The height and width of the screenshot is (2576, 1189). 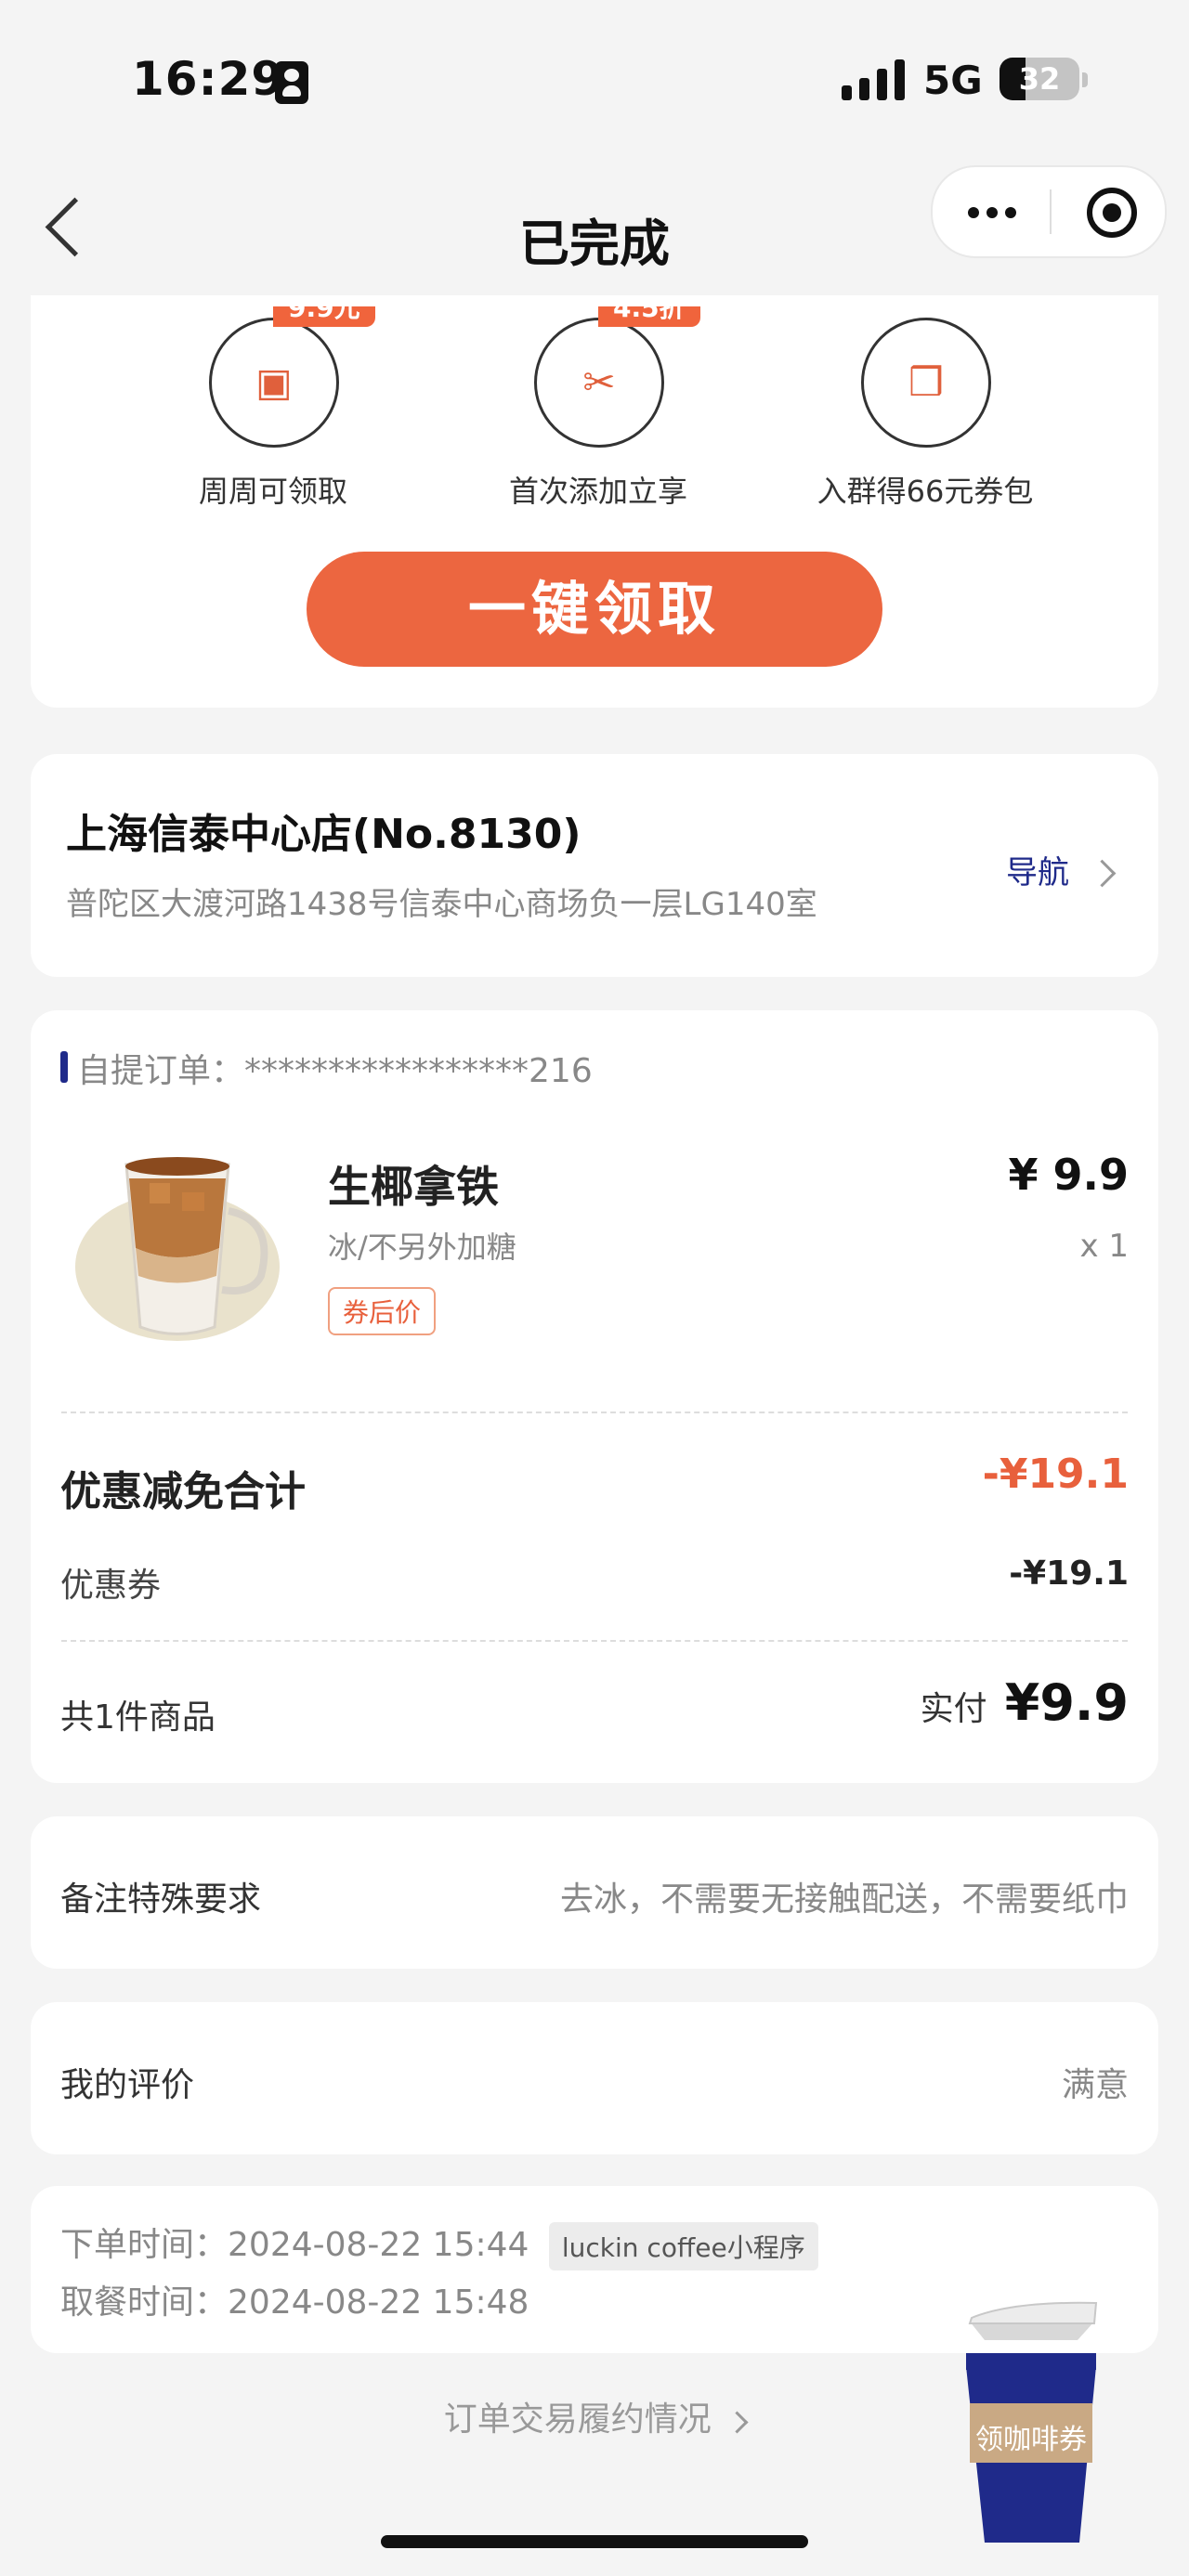 I want to click on store-address: 普陀区大渡河路1438号信泰中心商场负一层LG140室, so click(x=442, y=904).